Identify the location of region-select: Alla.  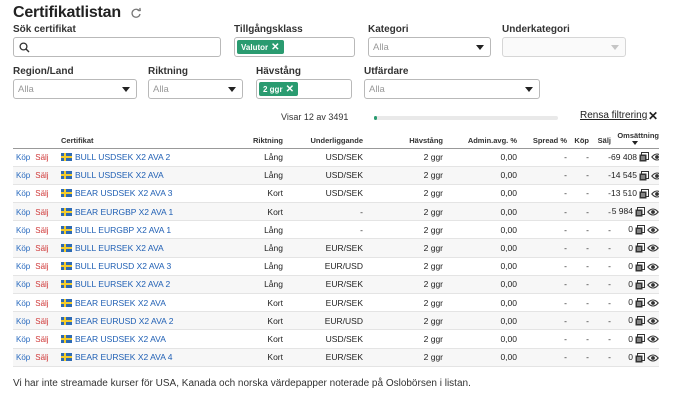
(75, 89).